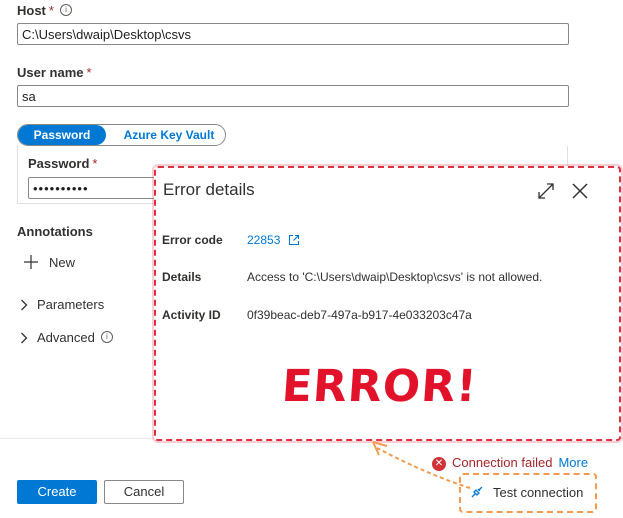  What do you see at coordinates (63, 163) in the screenshot?
I see `password-label: Password *` at bounding box center [63, 163].